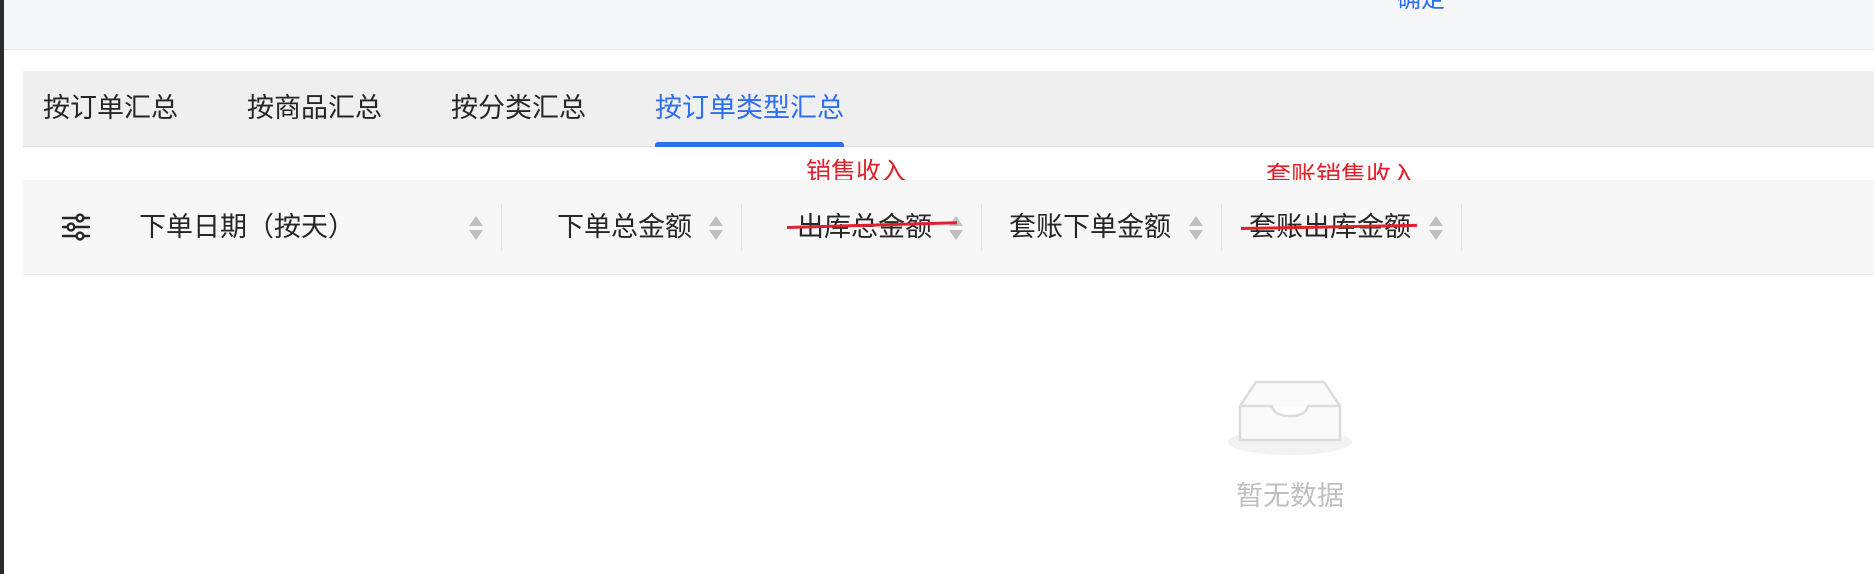  Describe the element at coordinates (1421, 5) in the screenshot. I see `confirm-link: 确定` at that location.